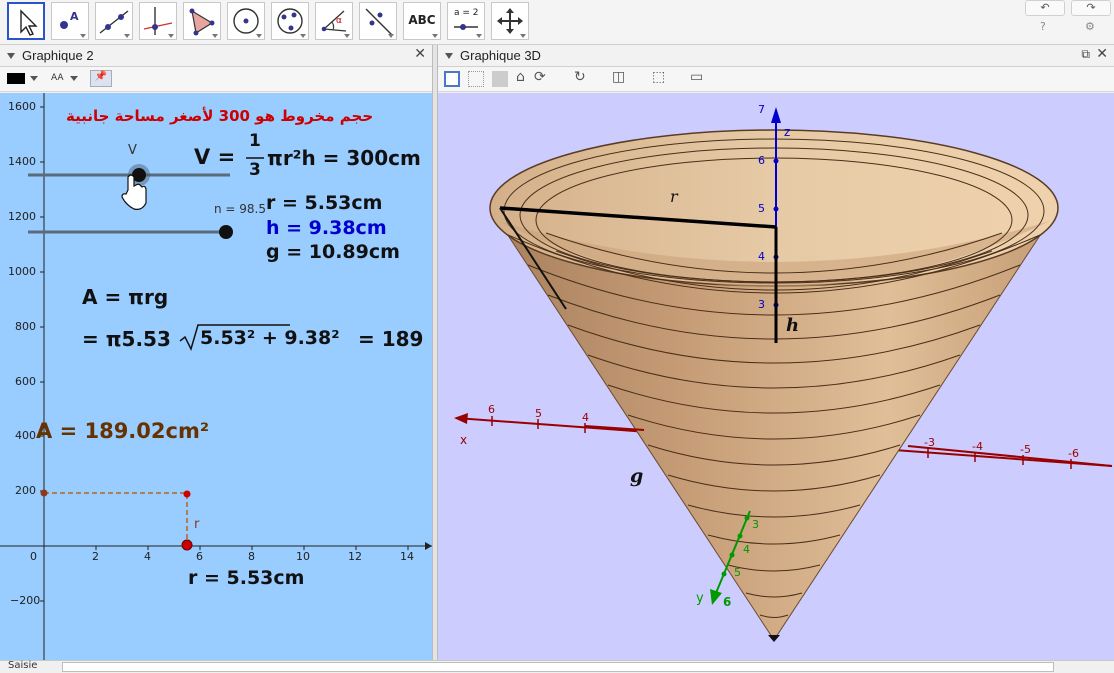 This screenshot has height=673, width=1114. What do you see at coordinates (1085, 54) in the screenshot?
I see `maximize-icon: ⧉` at bounding box center [1085, 54].